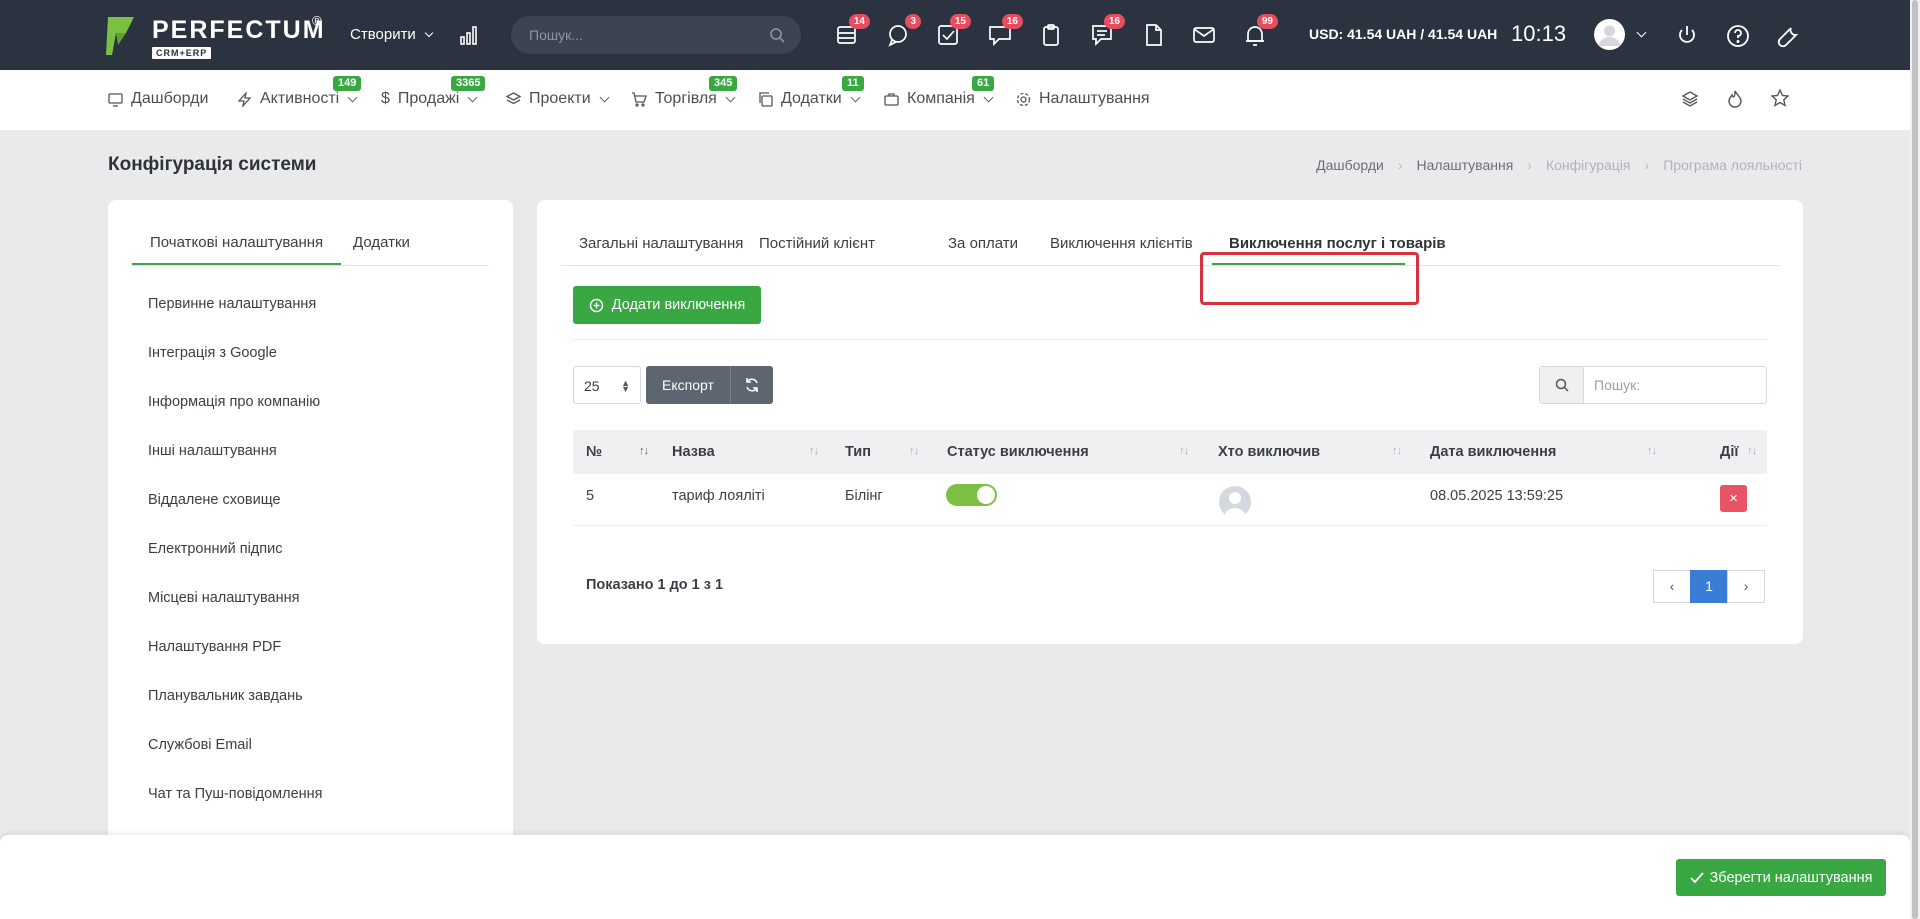 Image resolution: width=1920 pixels, height=919 pixels. I want to click on flame-icon, so click(1735, 99).